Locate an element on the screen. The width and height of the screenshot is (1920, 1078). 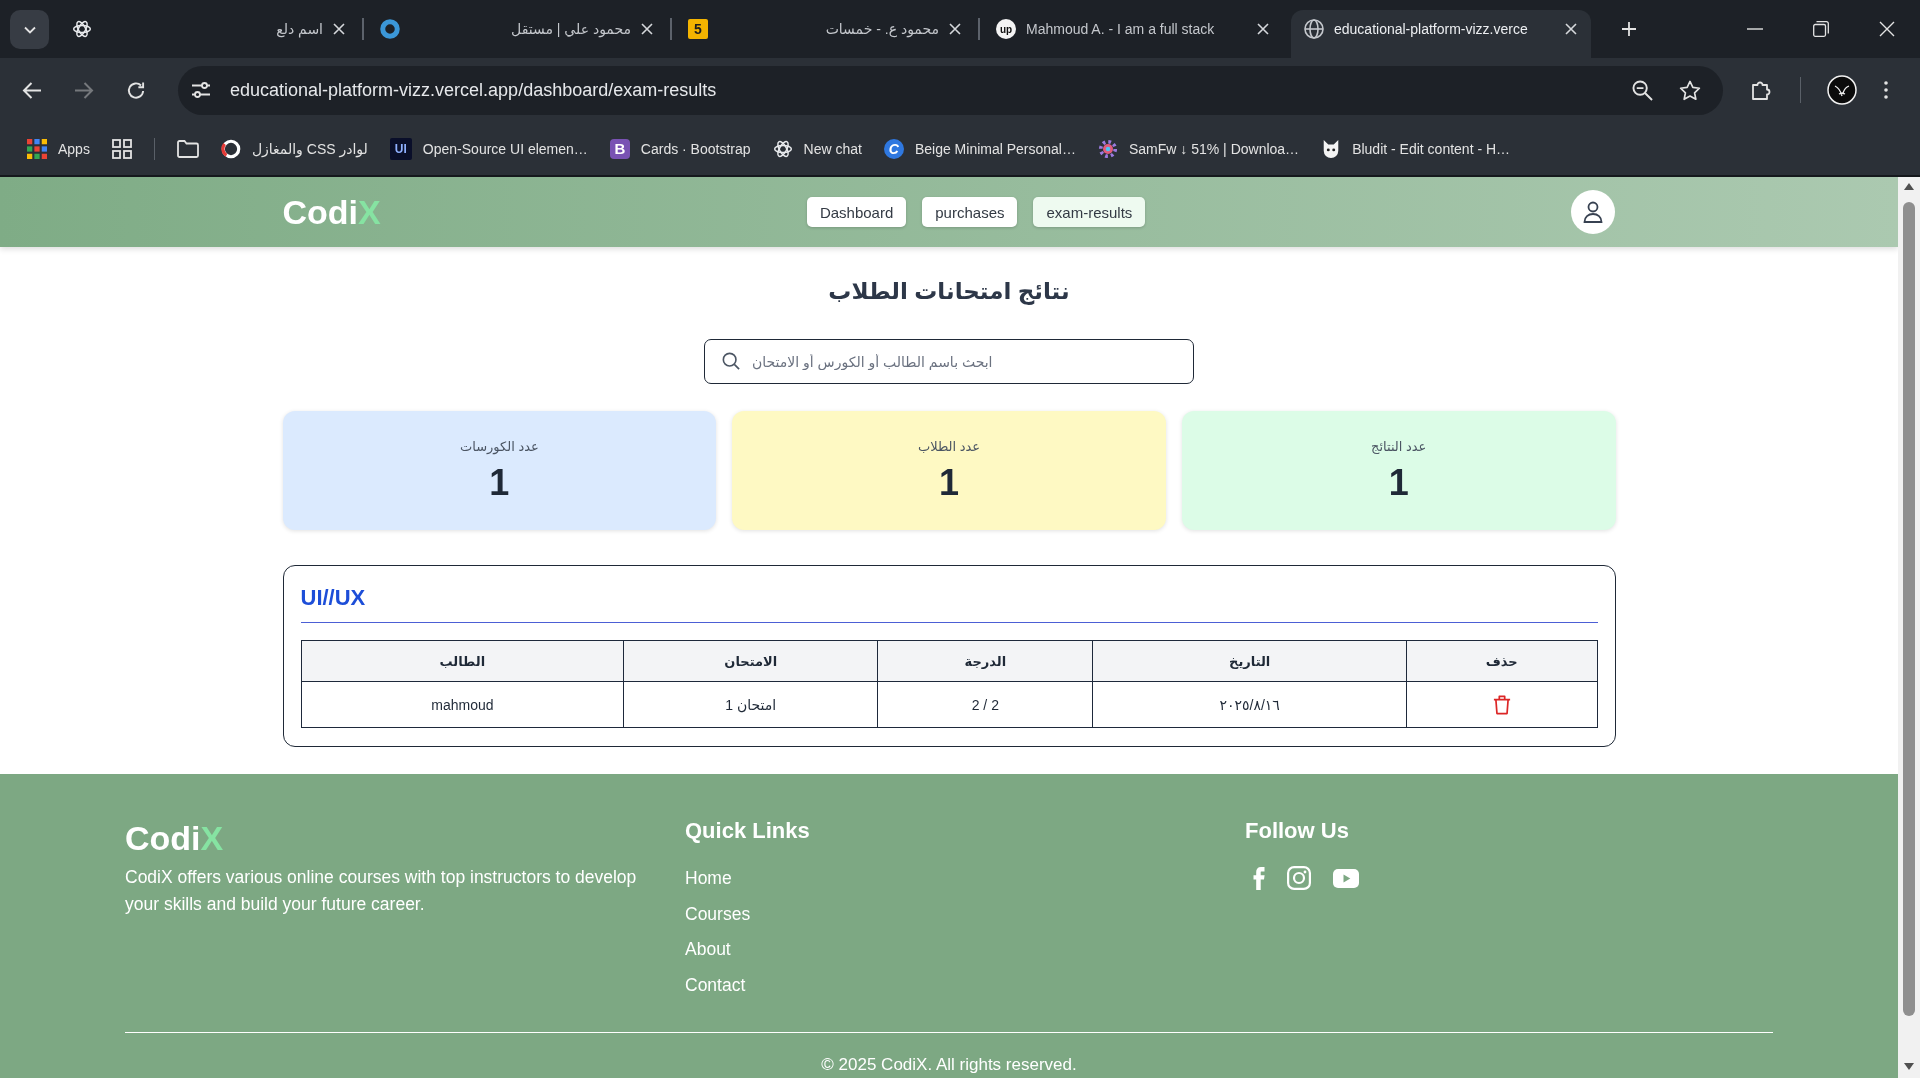
browser-tab: up Mahmoud A. - I am a full stack is located at coordinates (1133, 34).